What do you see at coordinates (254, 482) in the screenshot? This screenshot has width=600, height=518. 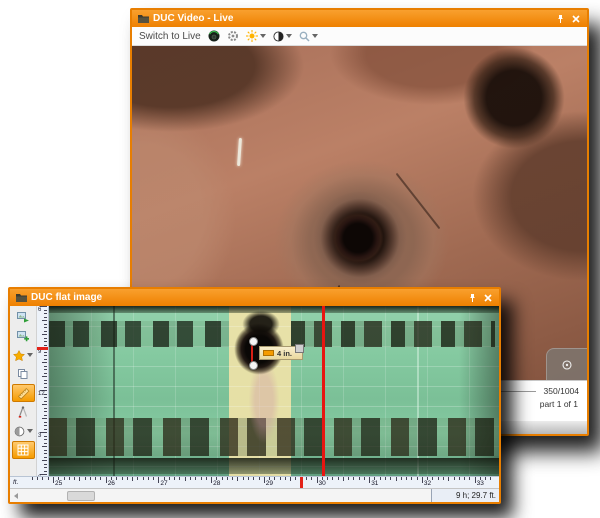 I see `horizontal-distance-ruler: ft. 25 26 27 28 29 30 31 32 33` at bounding box center [254, 482].